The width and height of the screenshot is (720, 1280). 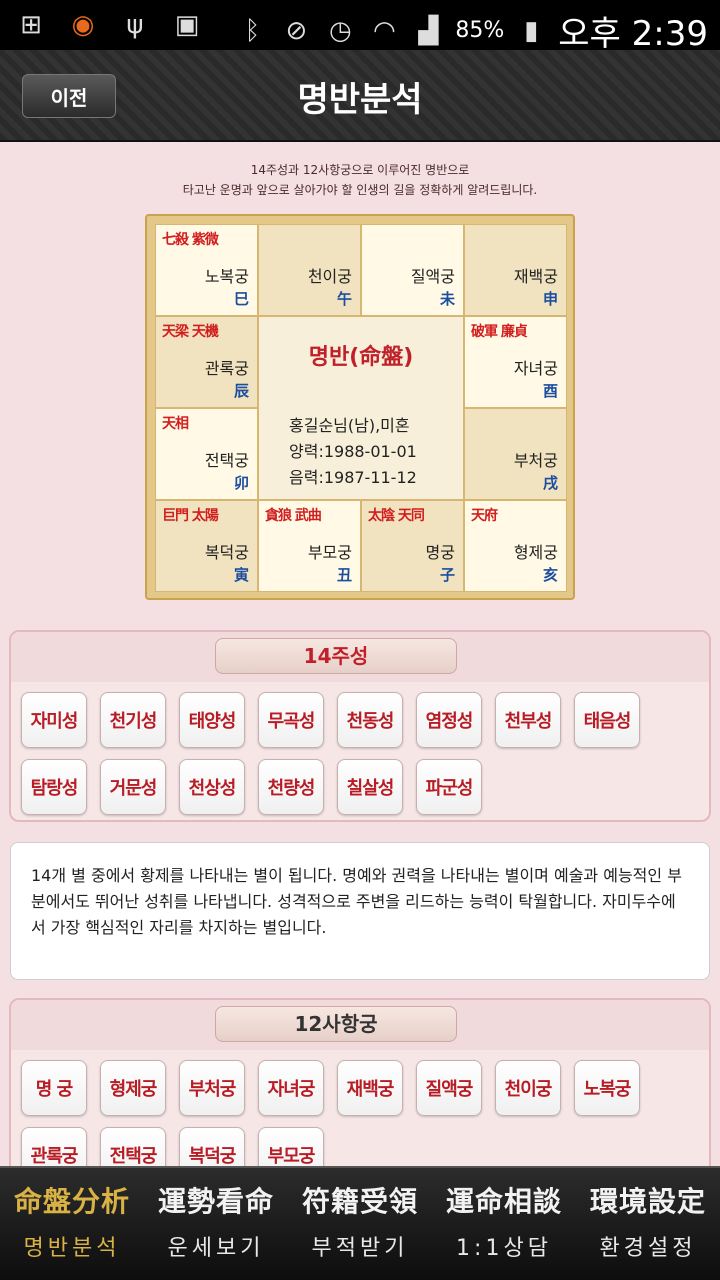 What do you see at coordinates (71, 1201) in the screenshot?
I see `nav-hanja: 命盤分析` at bounding box center [71, 1201].